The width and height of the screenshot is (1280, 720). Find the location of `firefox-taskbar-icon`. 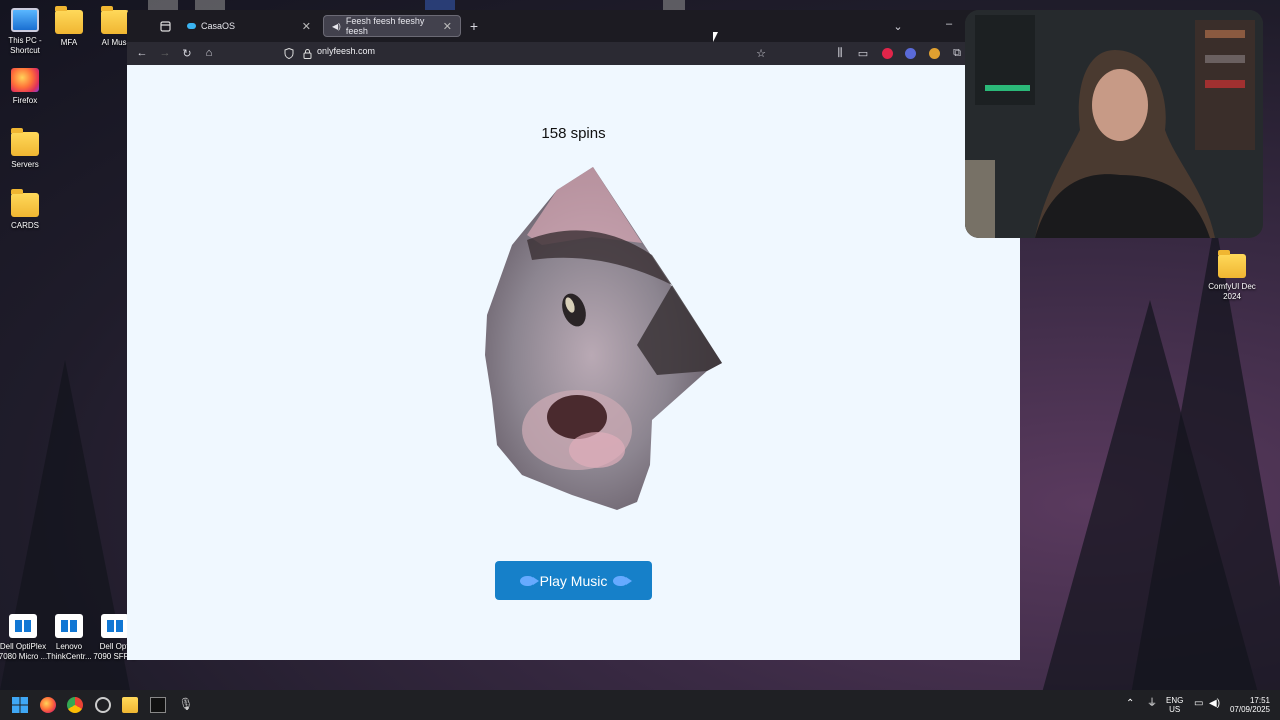

firefox-taskbar-icon is located at coordinates (48, 705).